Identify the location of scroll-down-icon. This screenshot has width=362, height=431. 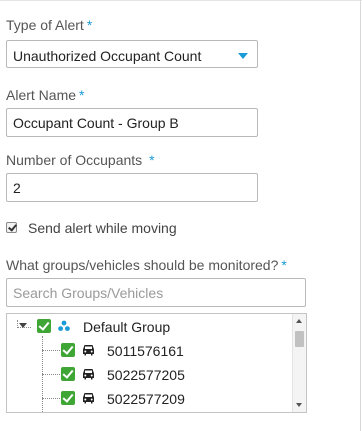
(299, 405).